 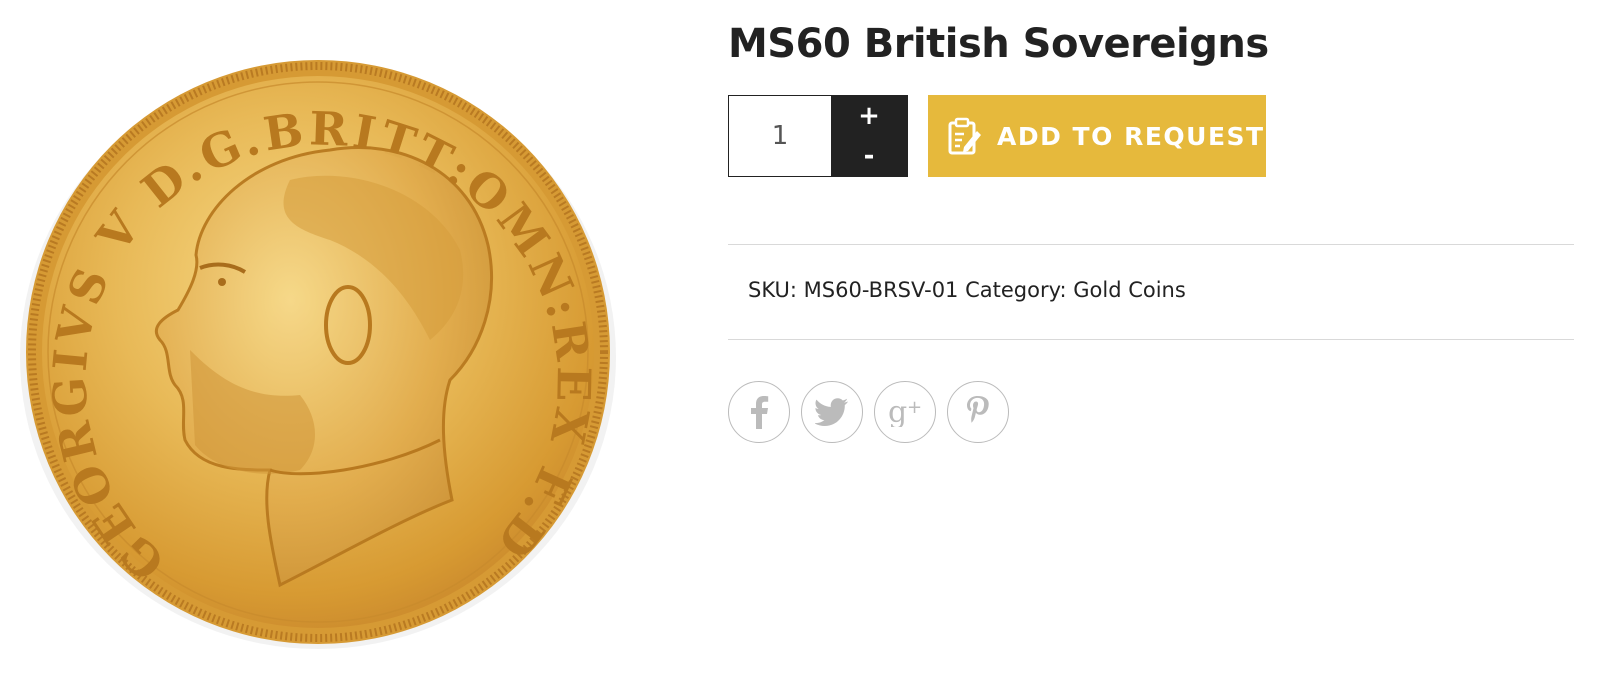 I want to click on facebook-icon, so click(x=760, y=412).